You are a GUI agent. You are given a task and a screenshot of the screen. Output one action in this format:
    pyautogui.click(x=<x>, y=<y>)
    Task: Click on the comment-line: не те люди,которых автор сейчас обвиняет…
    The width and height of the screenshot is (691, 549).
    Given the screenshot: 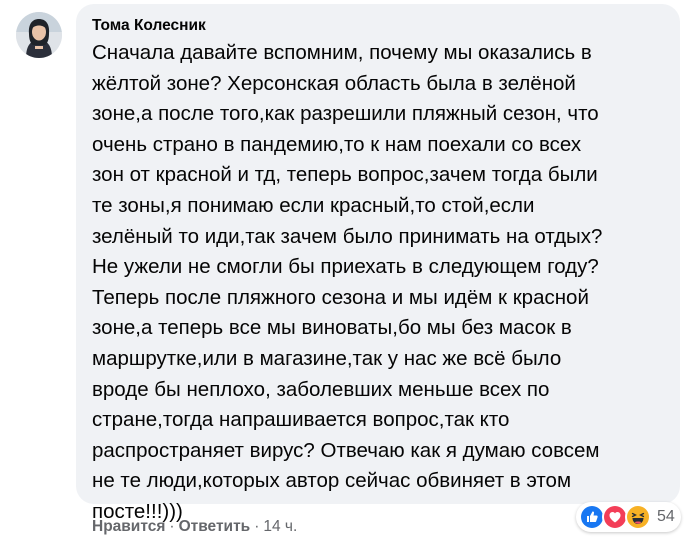 What is the action you would take?
    pyautogui.click(x=332, y=481)
    